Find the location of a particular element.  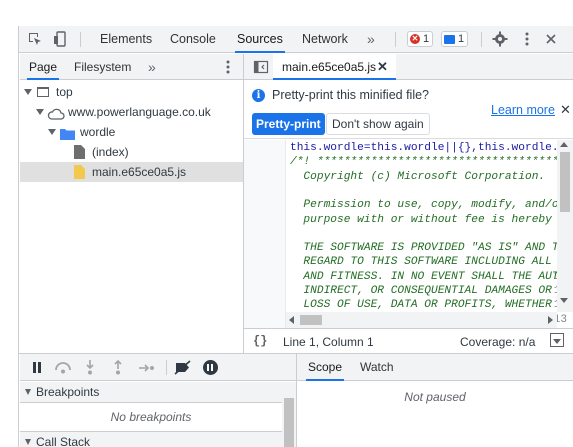

devtools-main-toolbar: Elements Console Sources Network » ✕ 1 1 is located at coordinates (296, 39).